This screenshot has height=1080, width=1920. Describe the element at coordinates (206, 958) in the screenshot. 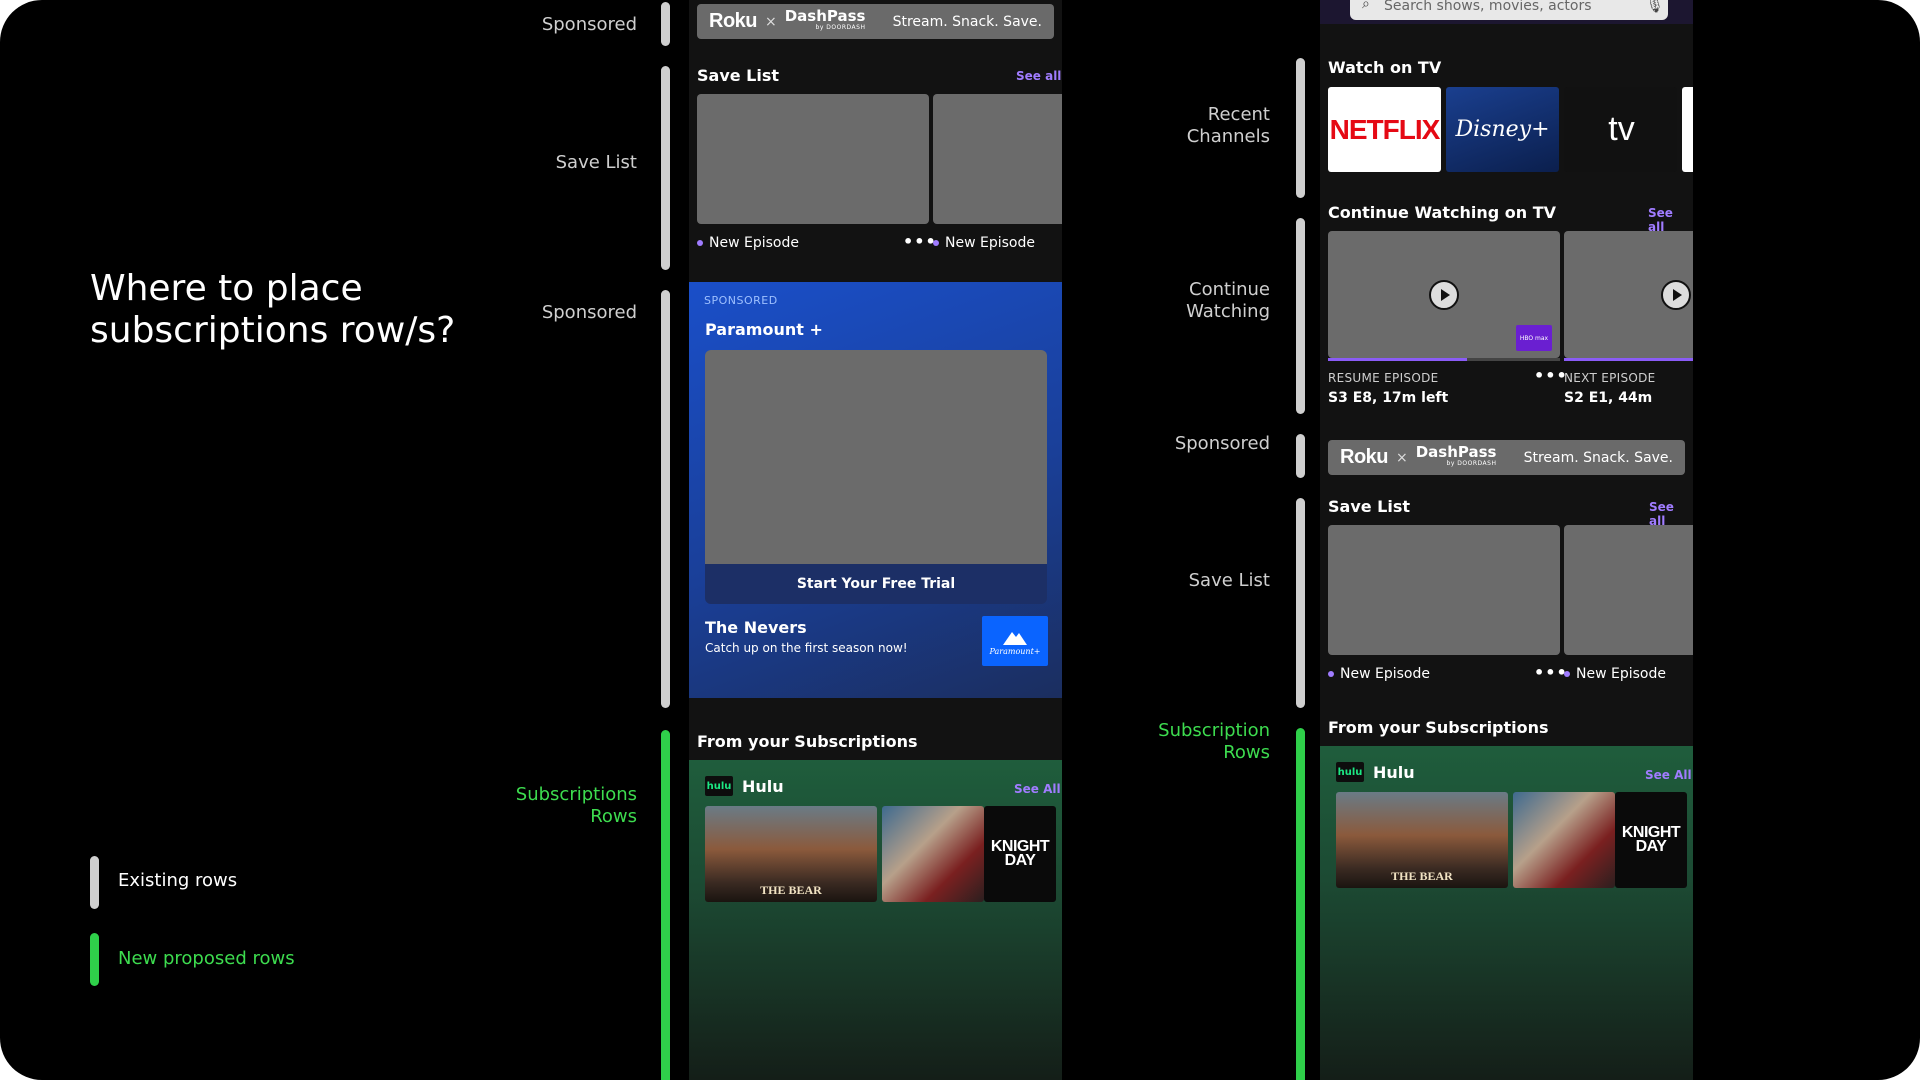

I see `legend-proposed-label: New proposed rows` at that location.